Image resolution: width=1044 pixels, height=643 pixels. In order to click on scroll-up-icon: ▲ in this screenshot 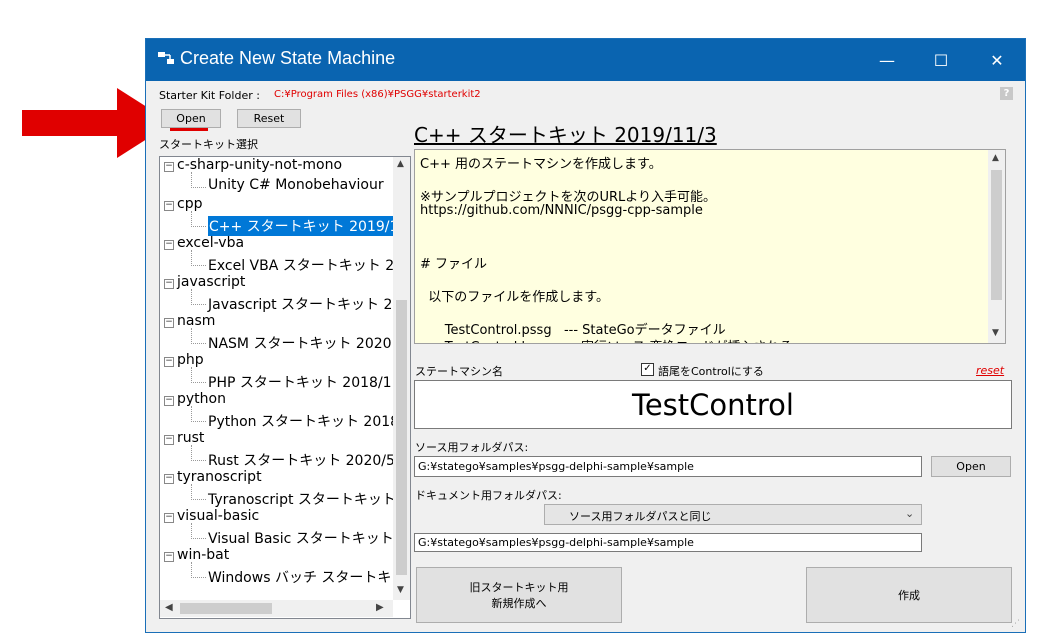, I will do `click(400, 164)`.